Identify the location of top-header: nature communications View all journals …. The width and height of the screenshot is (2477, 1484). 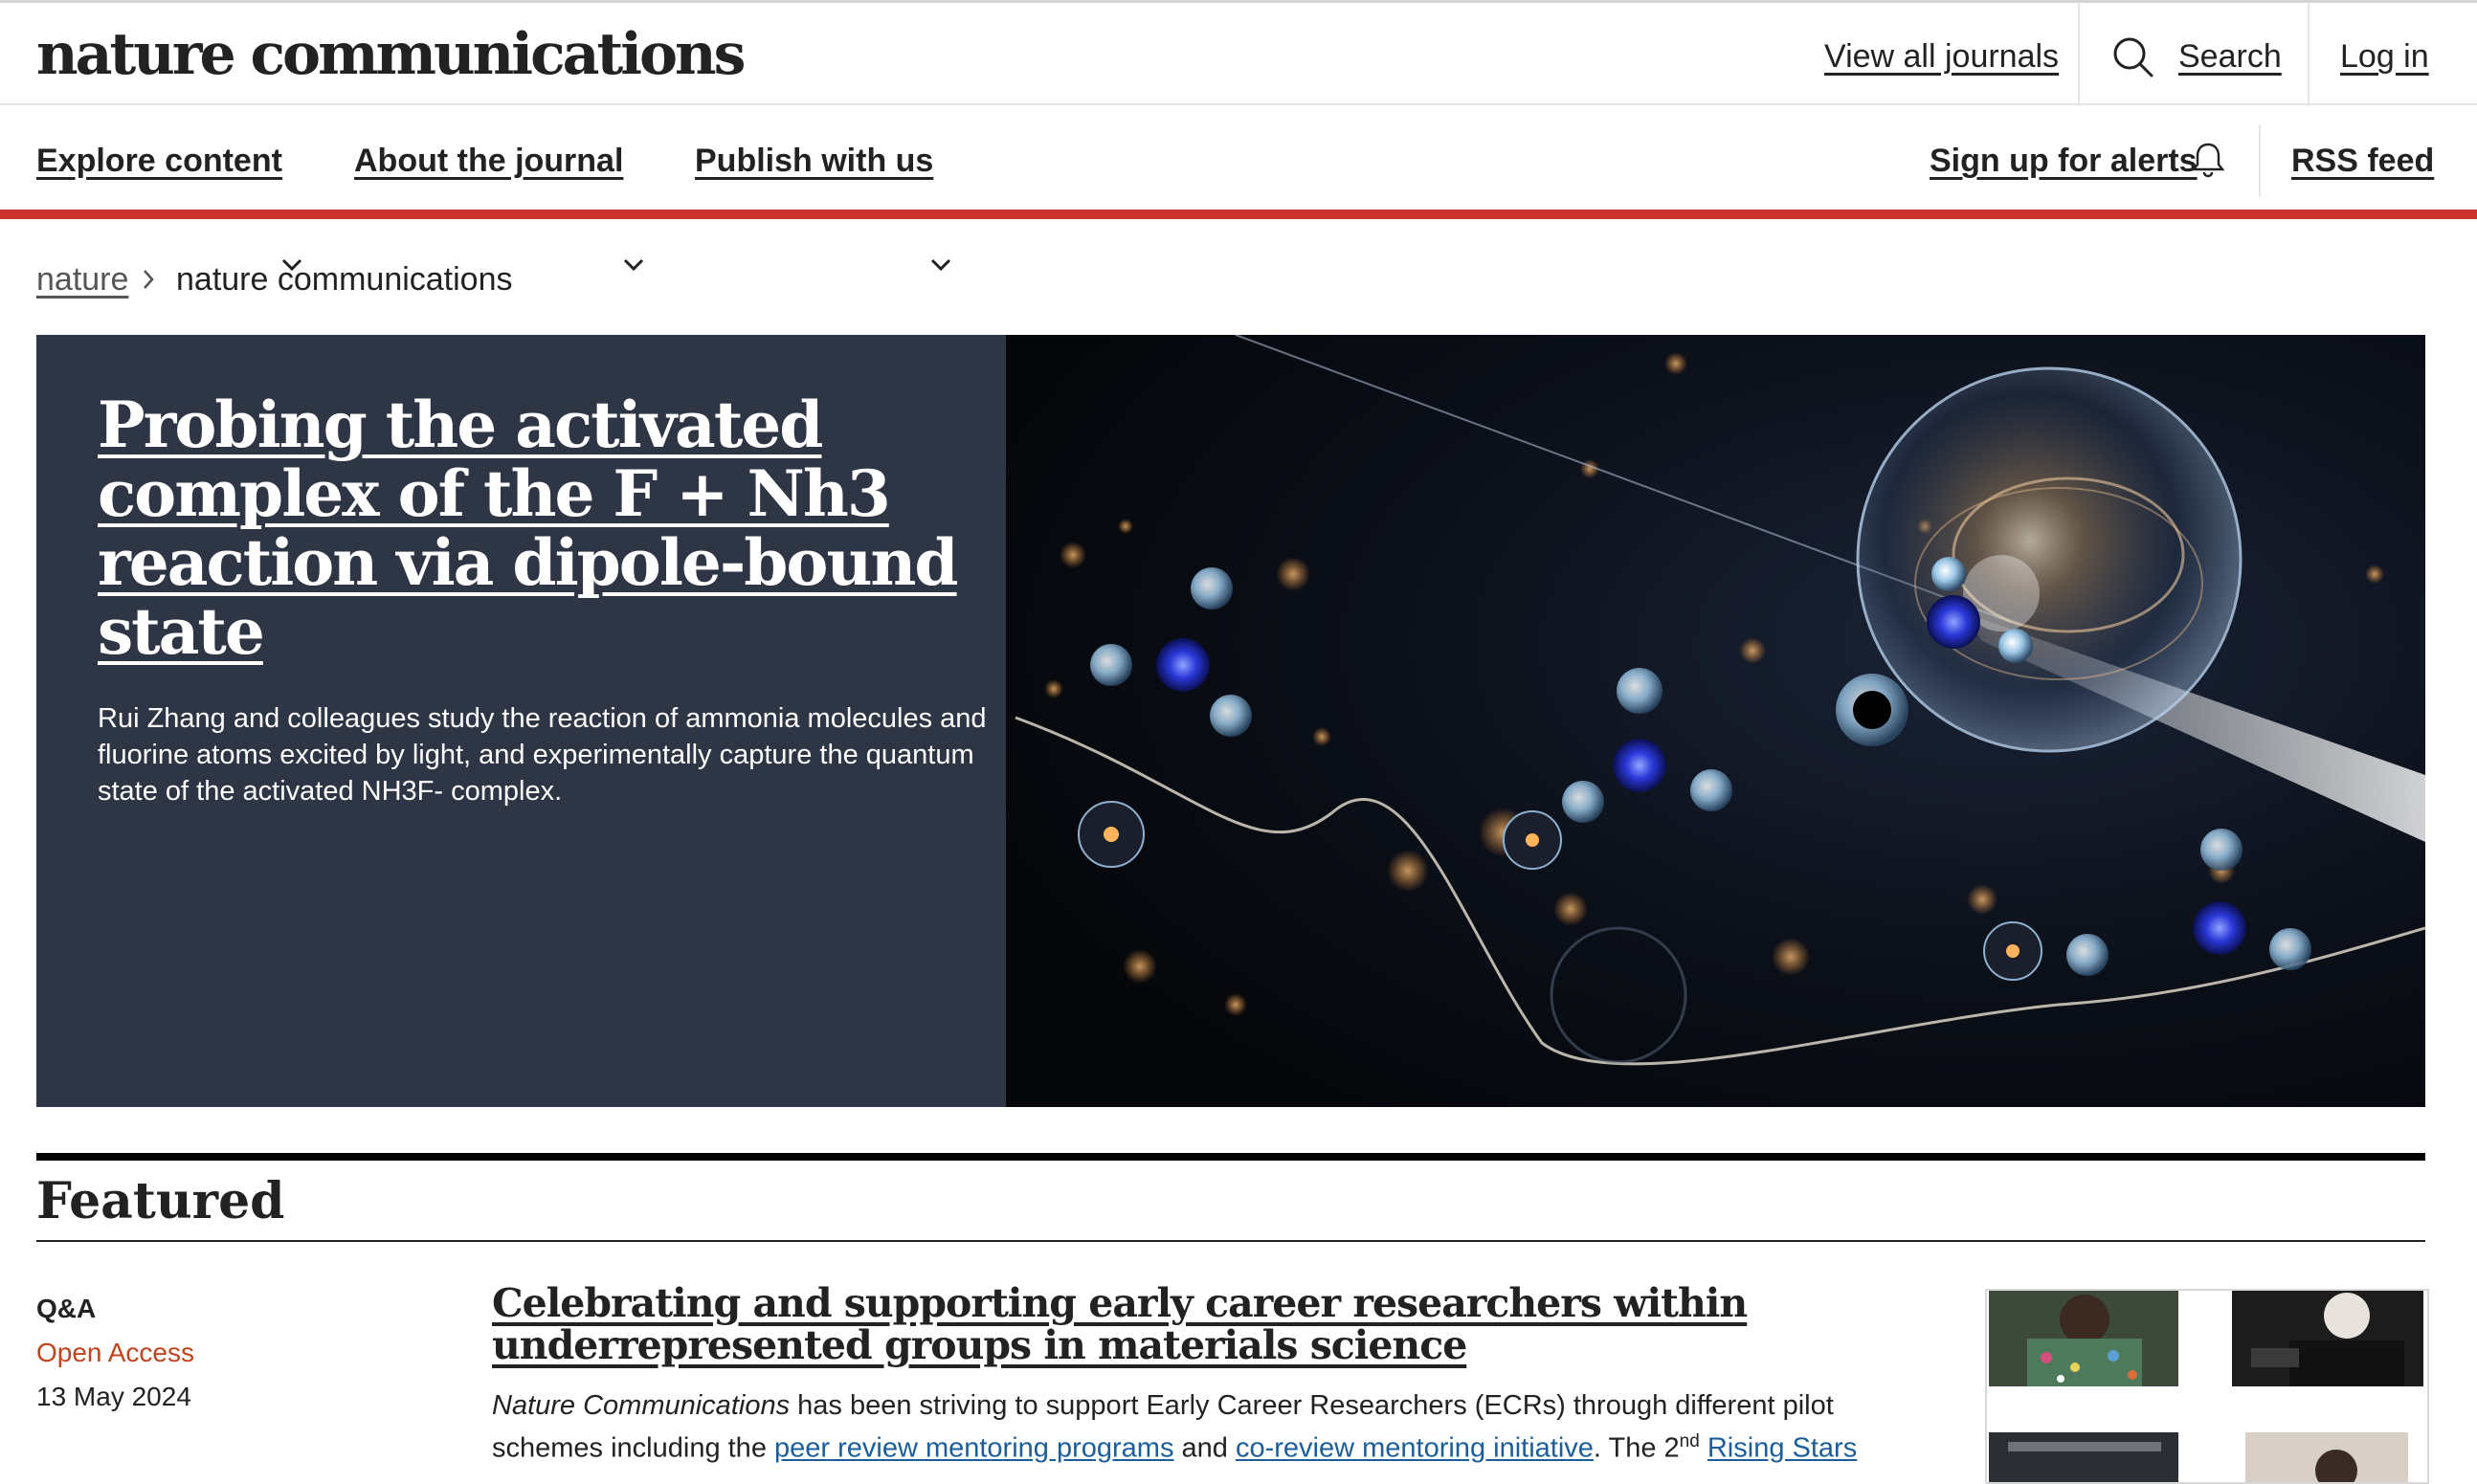
(1238, 53).